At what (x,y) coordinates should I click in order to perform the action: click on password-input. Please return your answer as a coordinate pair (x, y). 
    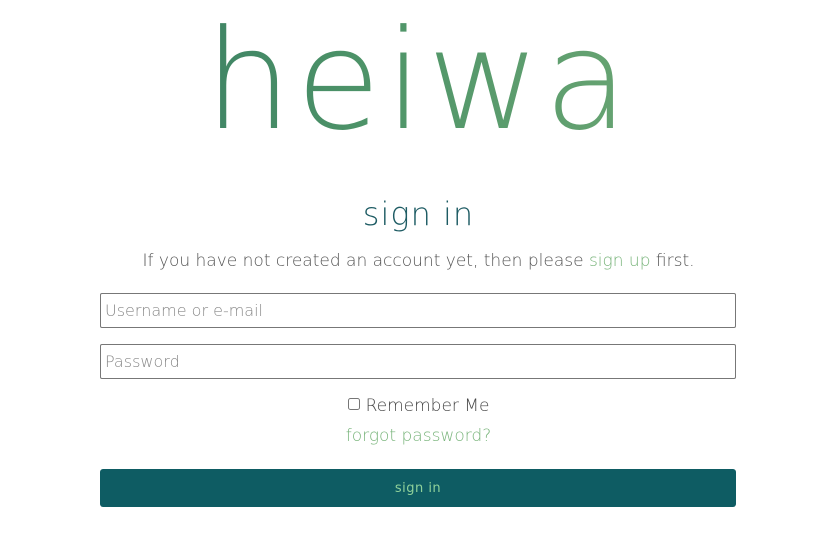
    Looking at the image, I should click on (418, 361).